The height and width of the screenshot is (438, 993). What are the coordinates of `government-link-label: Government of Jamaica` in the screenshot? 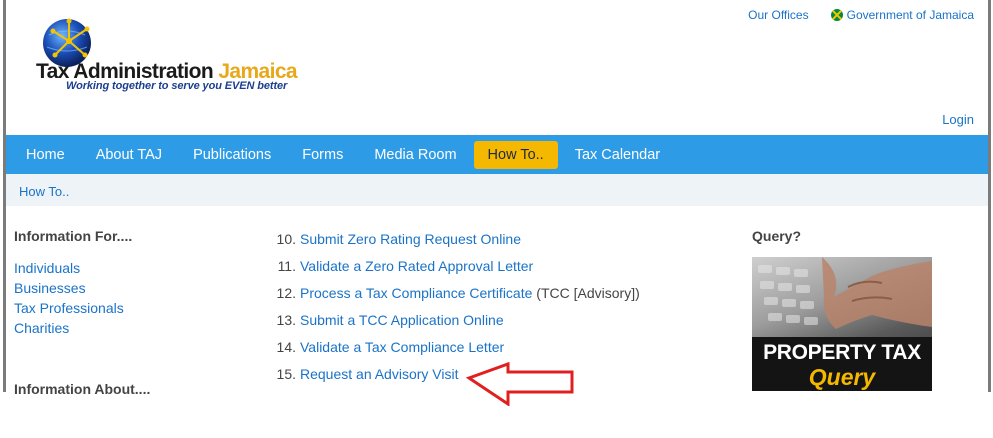 It's located at (910, 15).